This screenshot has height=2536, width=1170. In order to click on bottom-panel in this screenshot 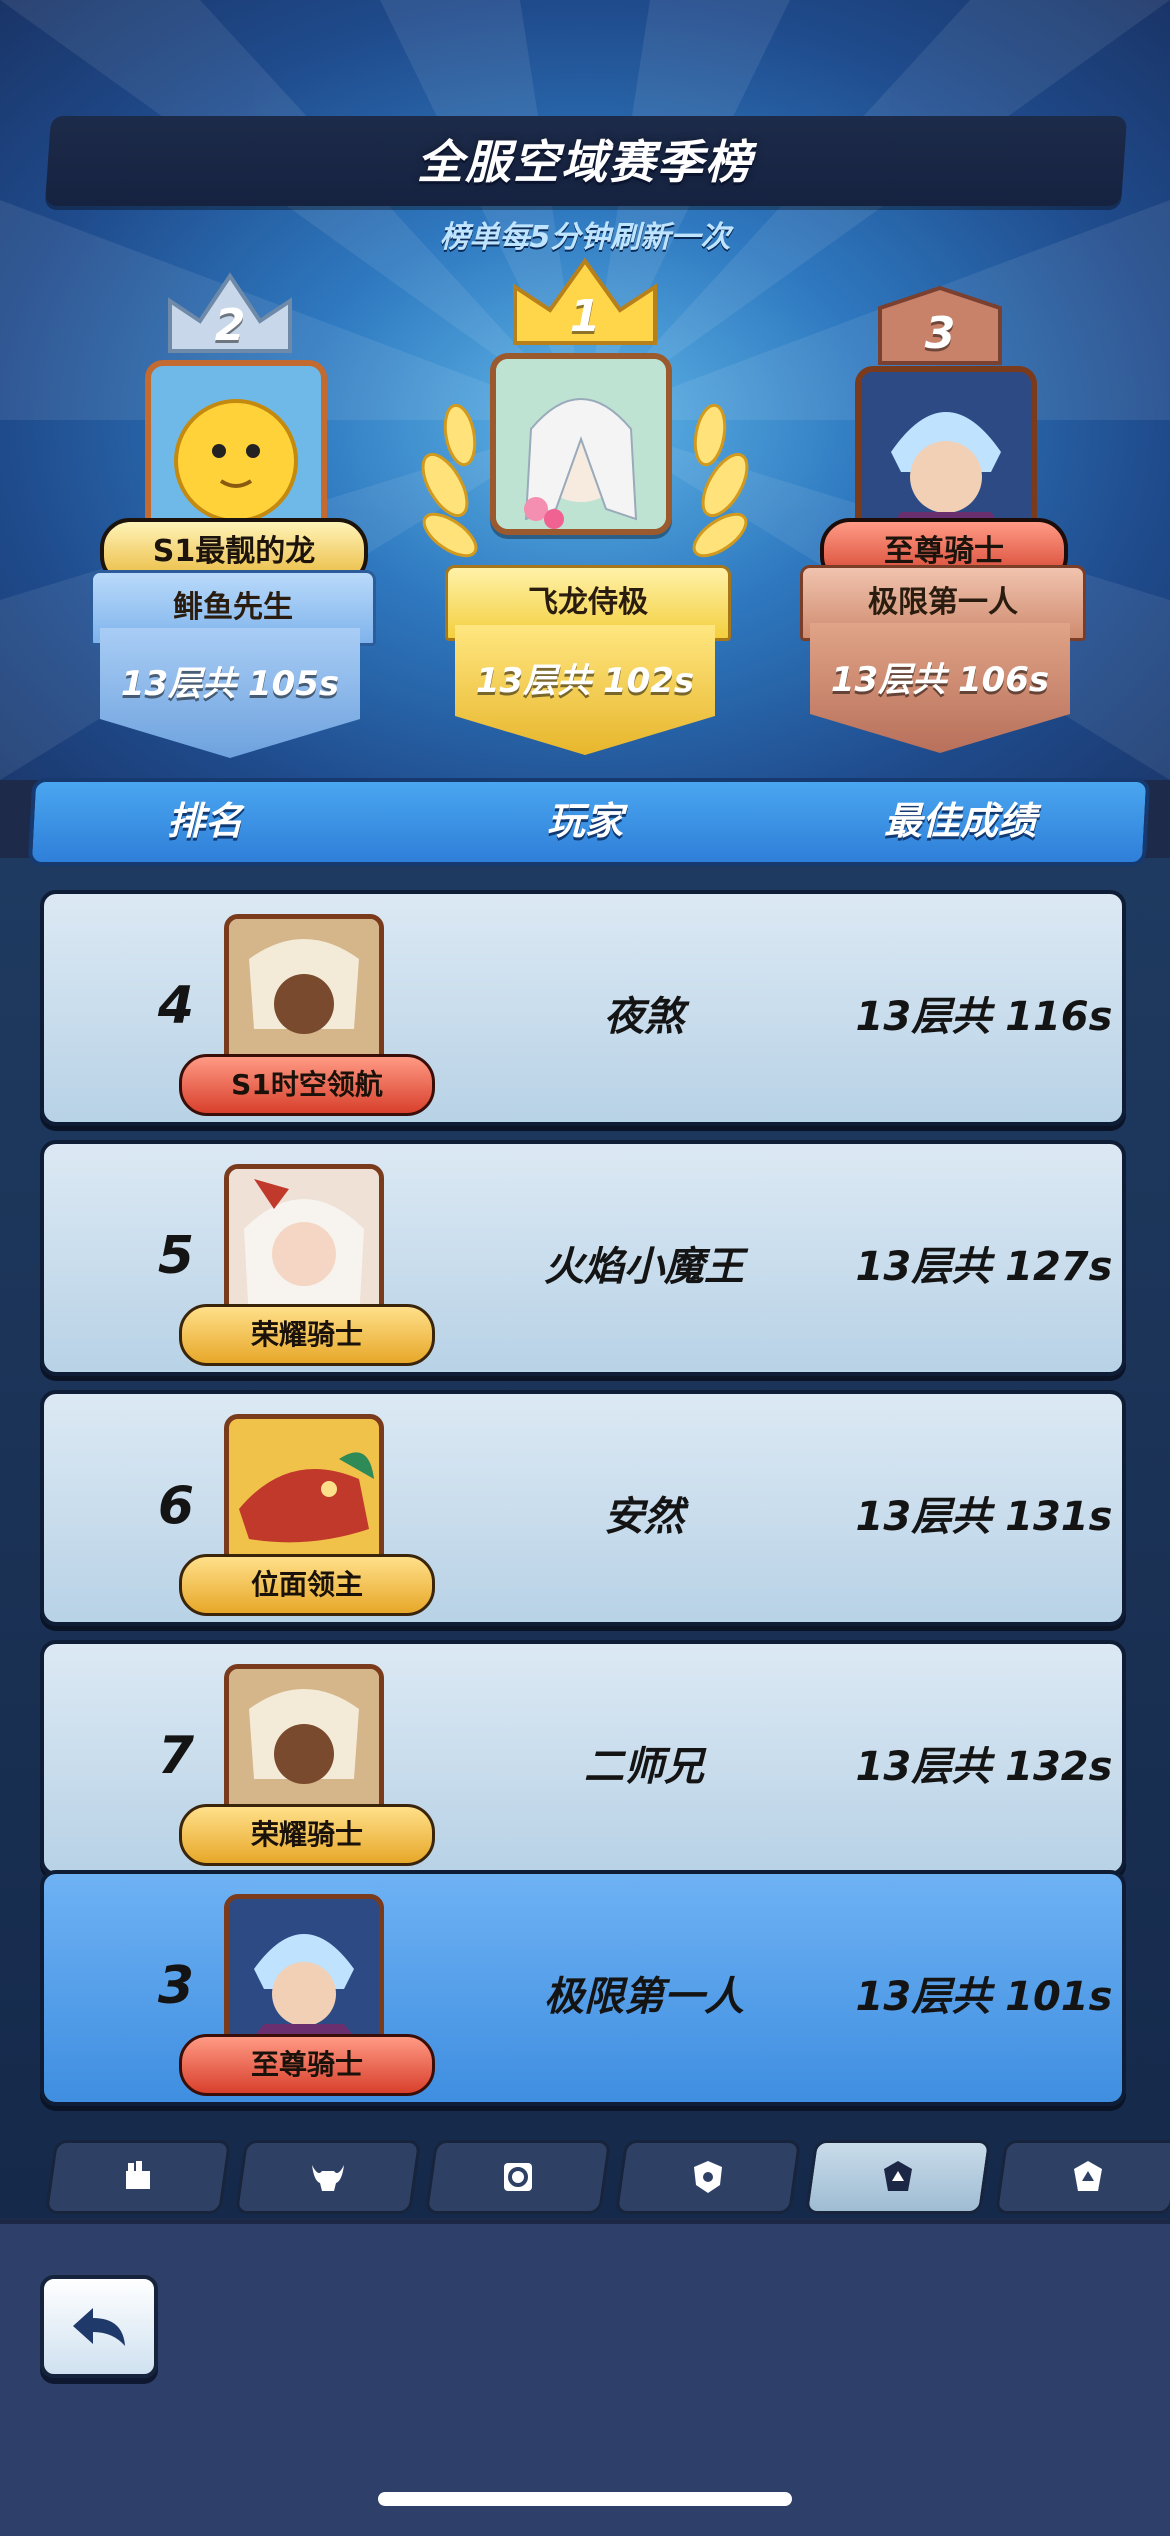, I will do `click(585, 2378)`.